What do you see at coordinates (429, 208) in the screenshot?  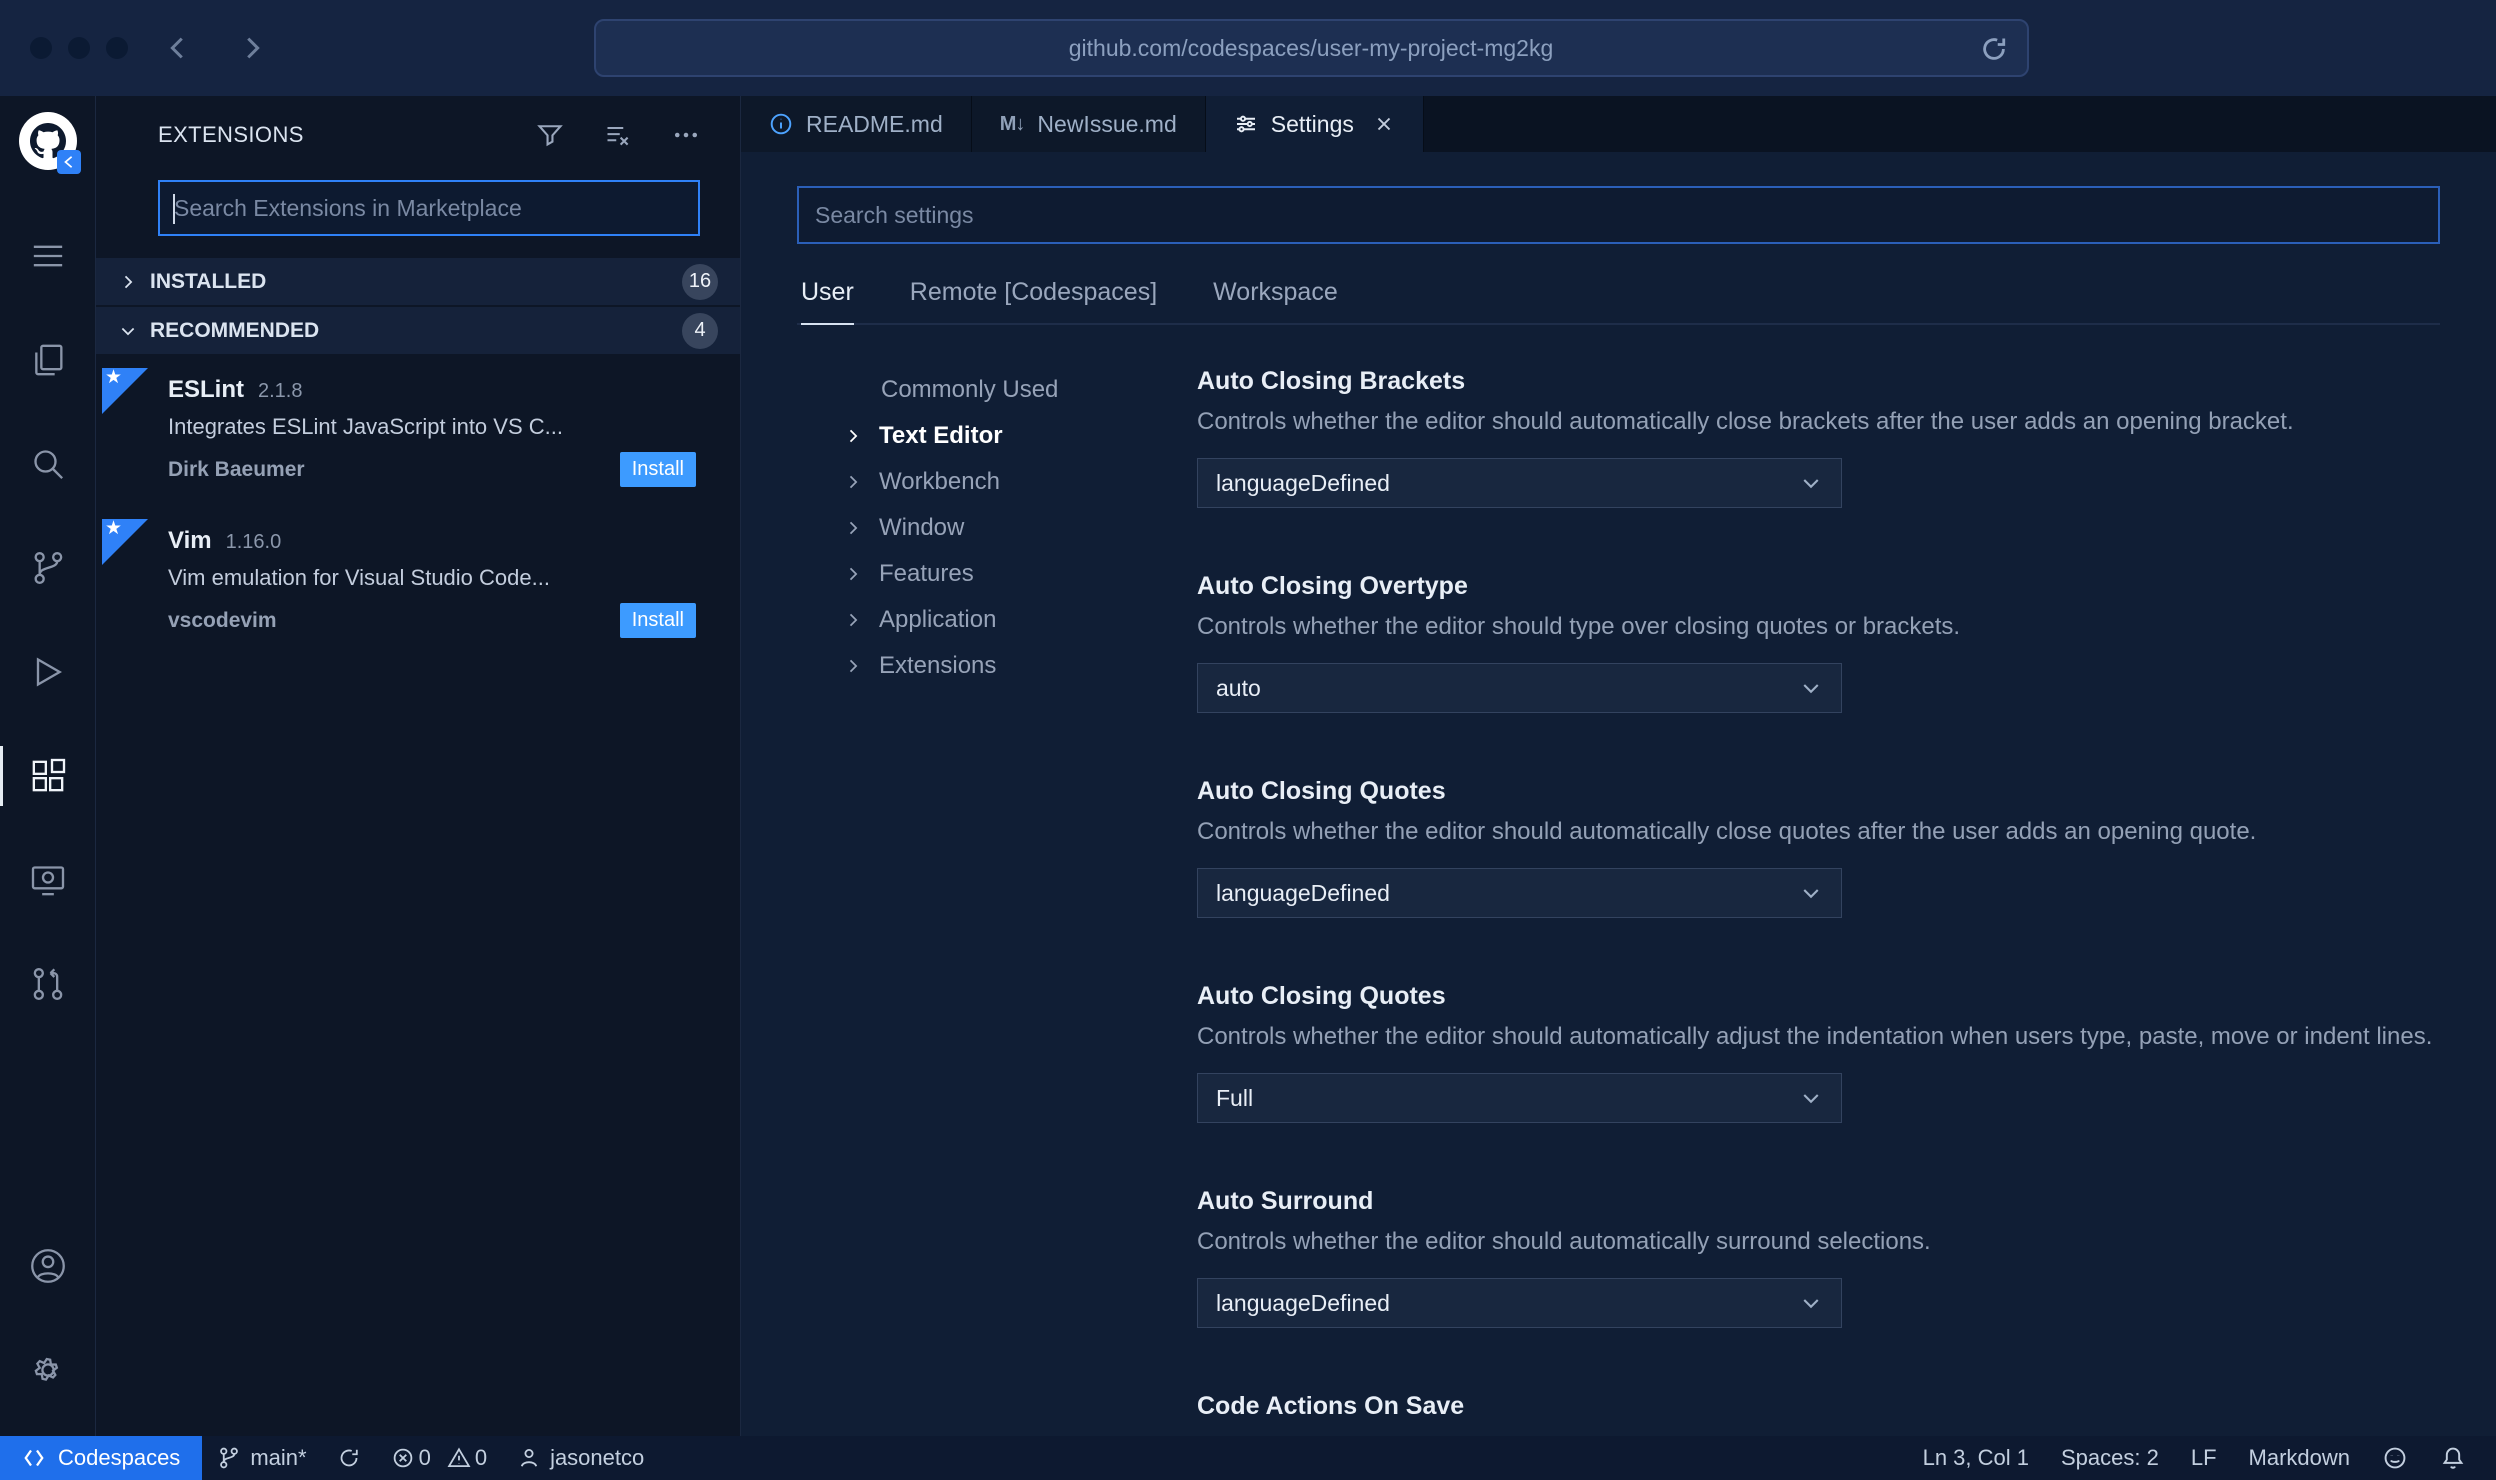 I see `extensions-search-input` at bounding box center [429, 208].